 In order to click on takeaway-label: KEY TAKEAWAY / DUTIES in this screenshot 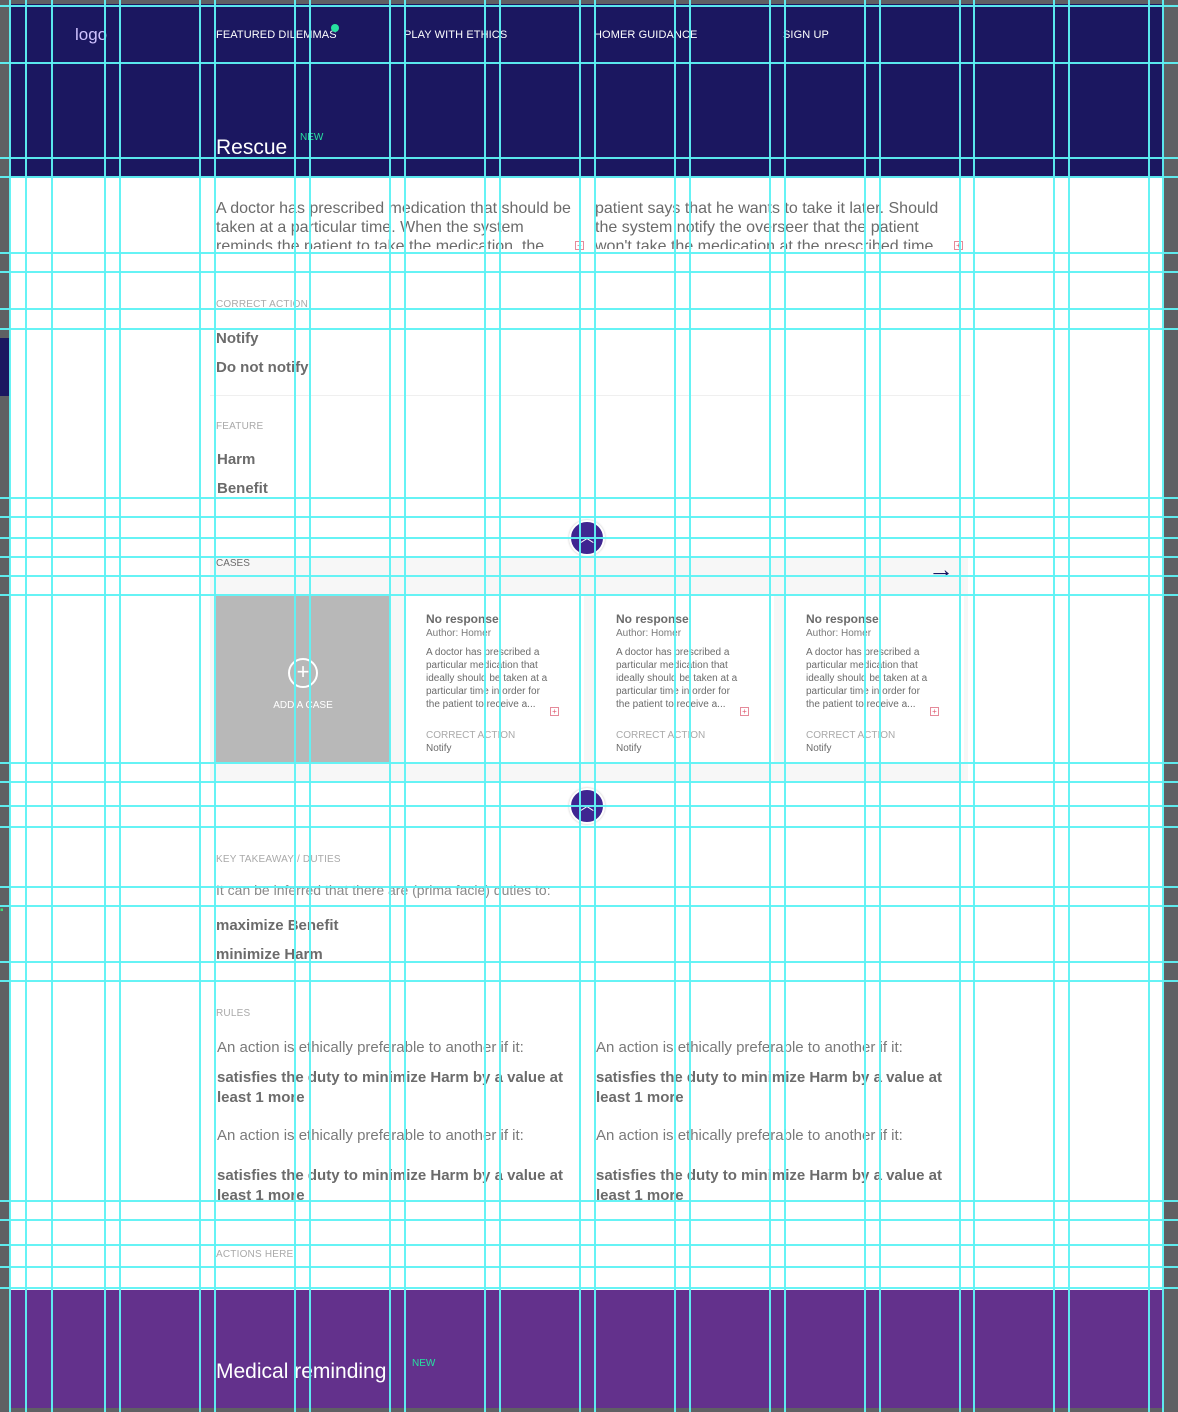, I will do `click(278, 859)`.